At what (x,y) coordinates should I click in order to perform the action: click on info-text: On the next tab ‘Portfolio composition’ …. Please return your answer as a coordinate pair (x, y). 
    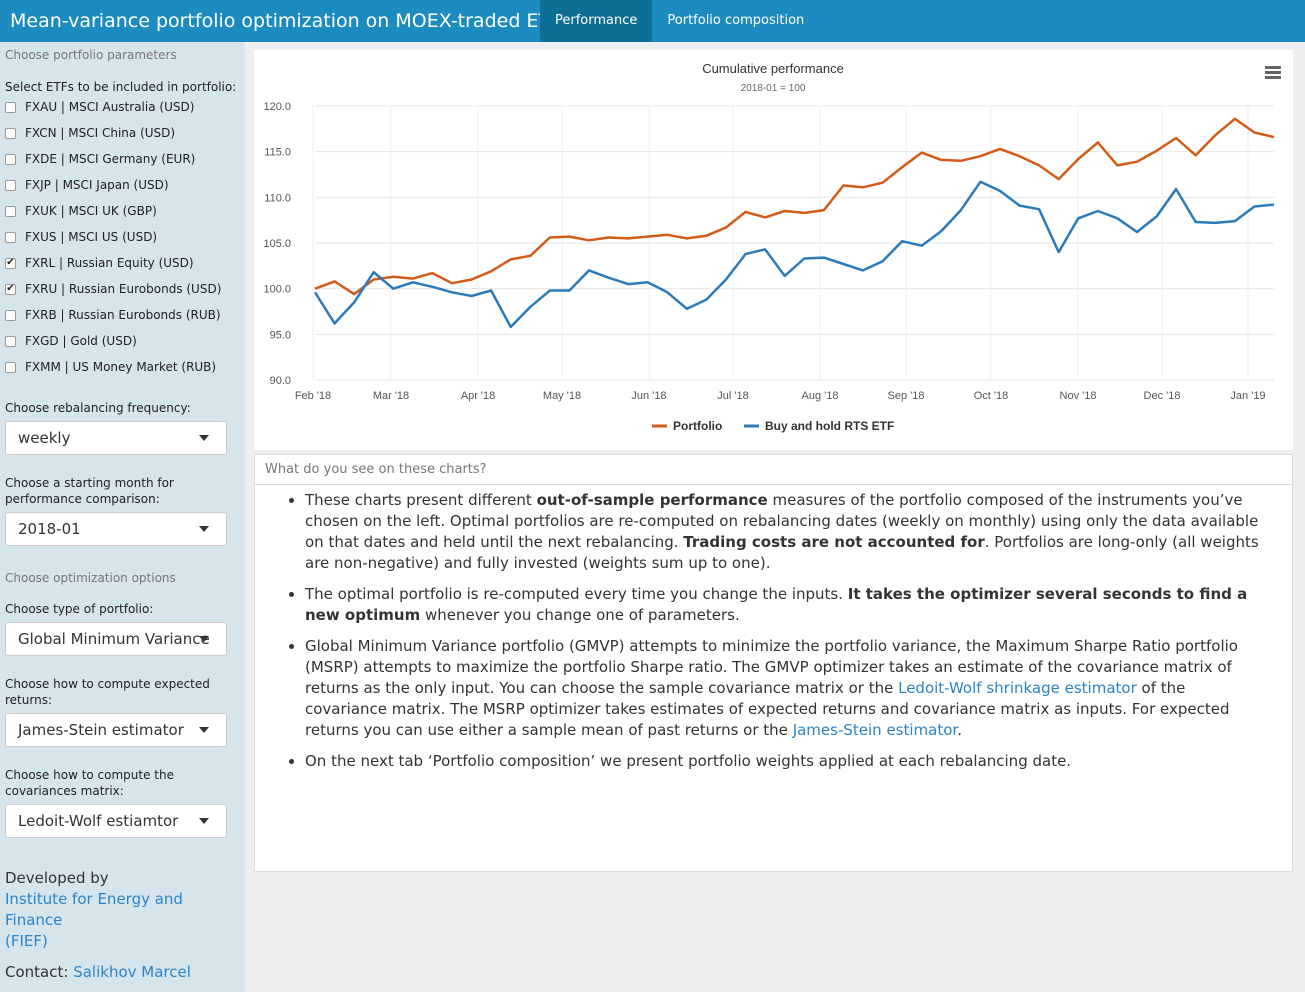
    Looking at the image, I should click on (688, 761).